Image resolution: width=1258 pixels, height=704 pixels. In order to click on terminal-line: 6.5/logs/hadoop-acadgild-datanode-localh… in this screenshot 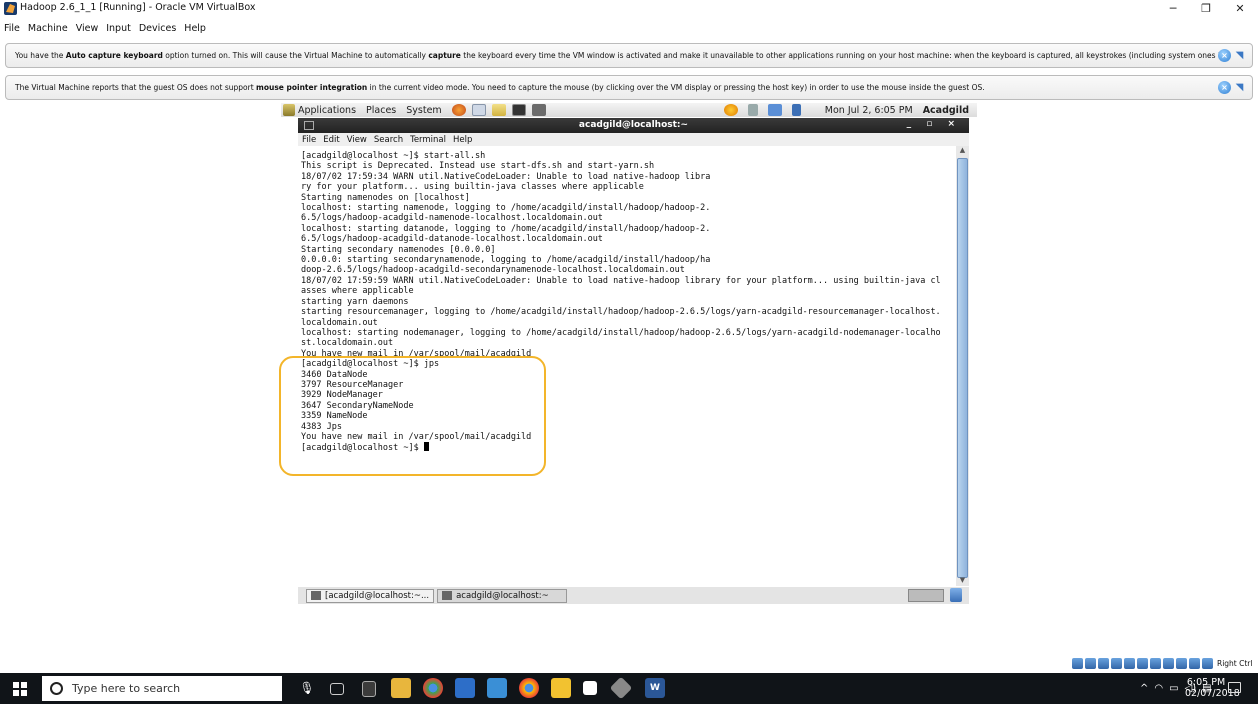, I will do `click(452, 239)`.